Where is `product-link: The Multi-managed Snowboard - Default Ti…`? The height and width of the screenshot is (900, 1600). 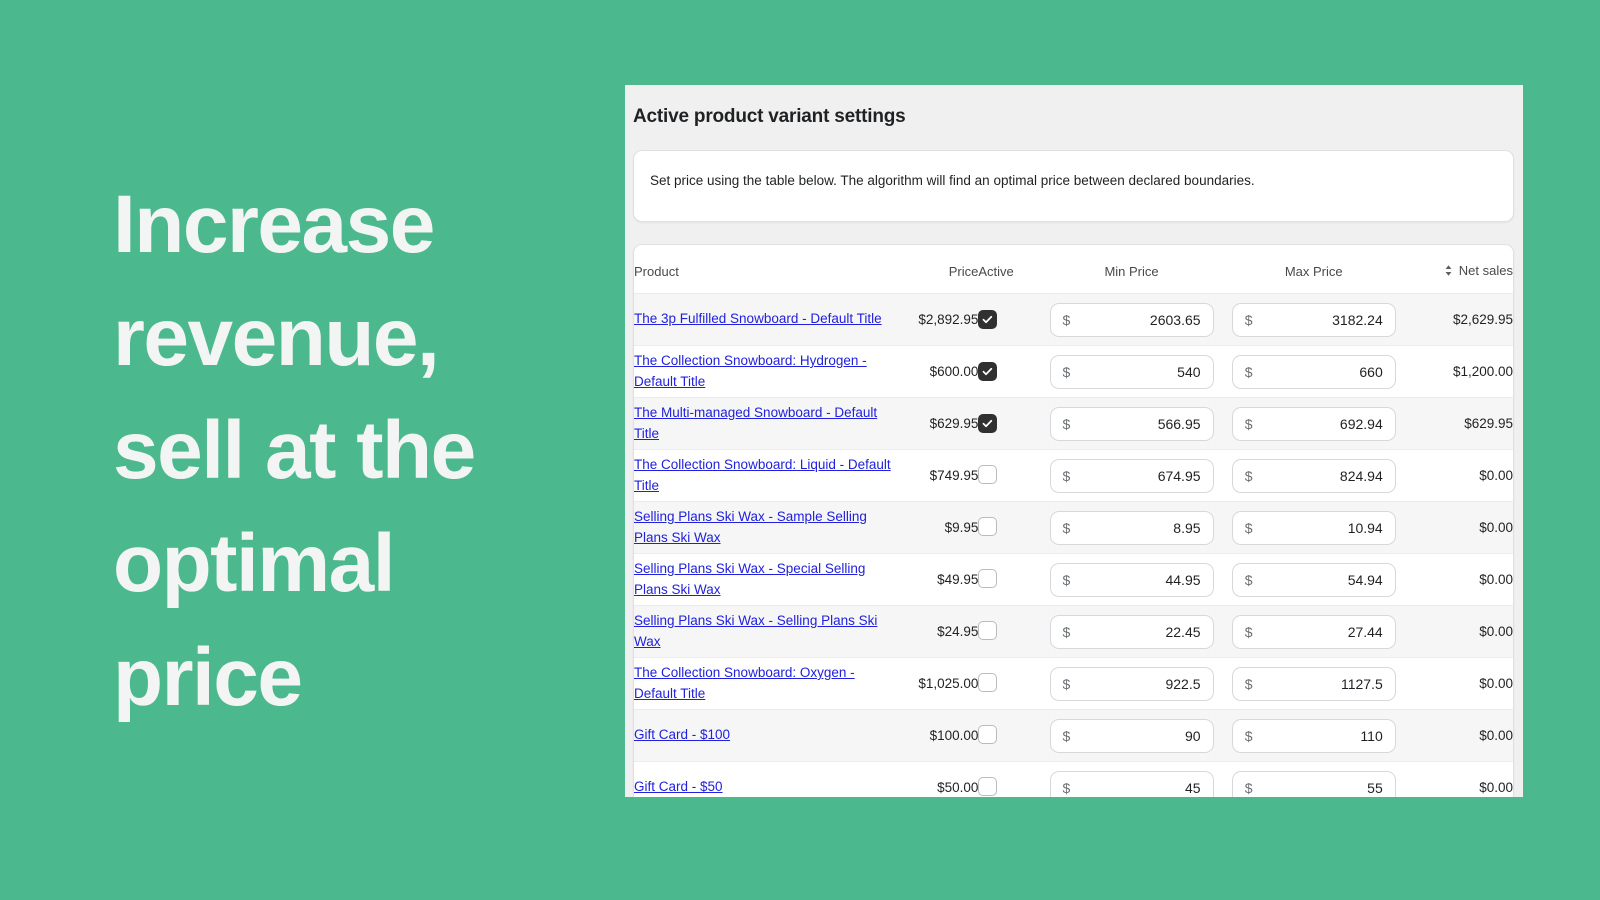 product-link: The Multi-managed Snowboard - Default Ti… is located at coordinates (755, 423).